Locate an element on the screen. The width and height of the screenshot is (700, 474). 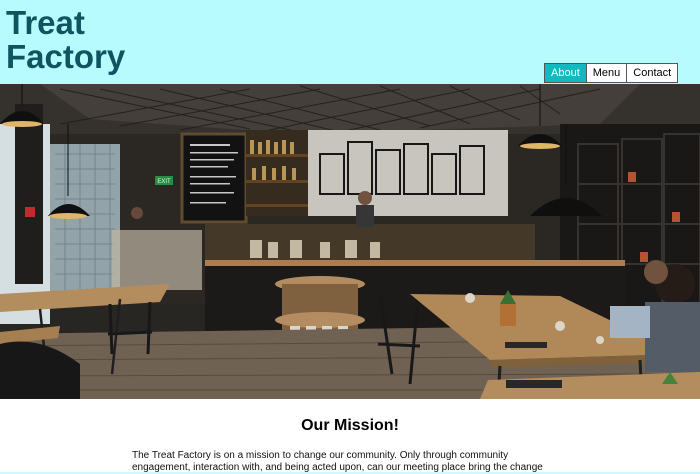
main-nav: About Menu Contact is located at coordinates (611, 73).